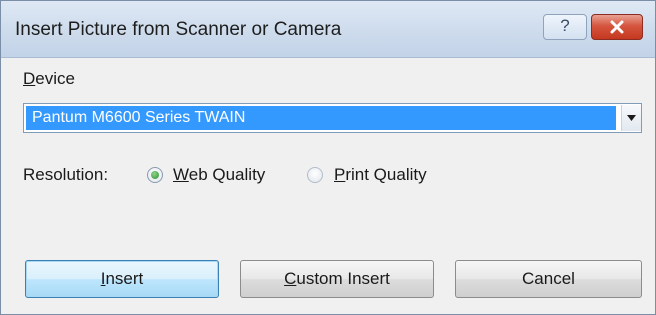 The width and height of the screenshot is (656, 315). I want to click on device-label: Device, so click(49, 79).